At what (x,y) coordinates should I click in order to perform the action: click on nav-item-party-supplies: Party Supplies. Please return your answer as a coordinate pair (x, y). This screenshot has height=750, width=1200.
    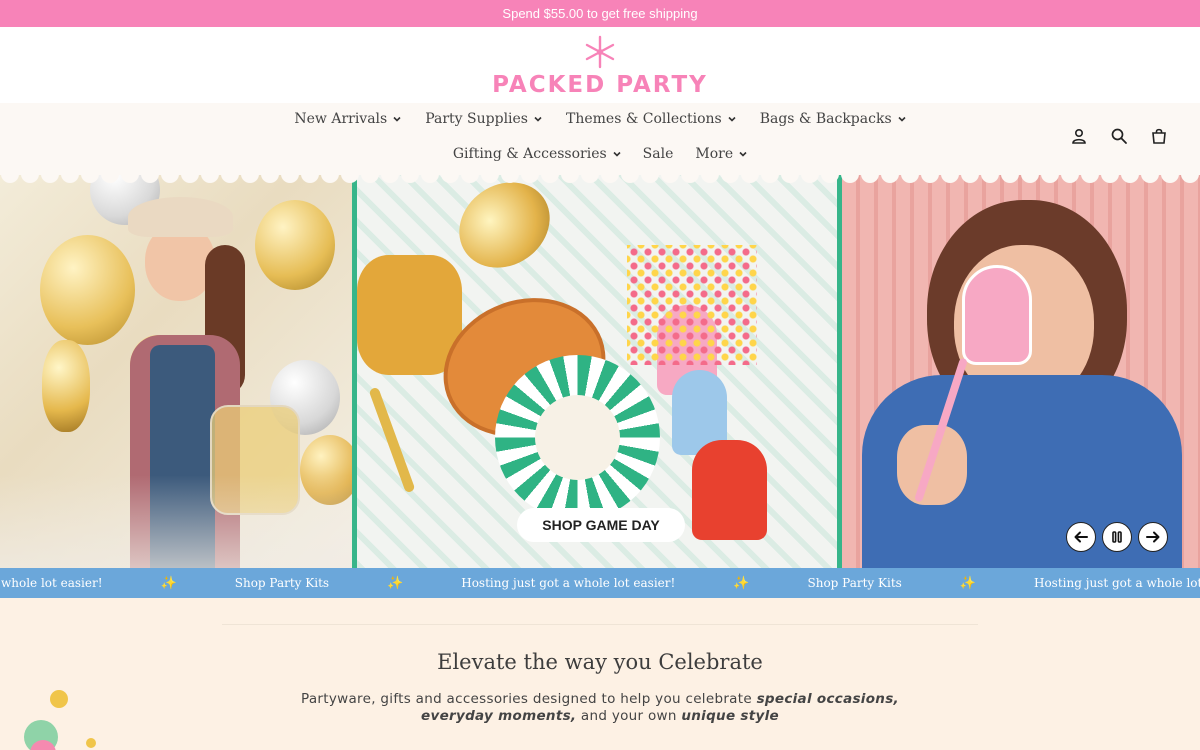
    Looking at the image, I should click on (483, 119).